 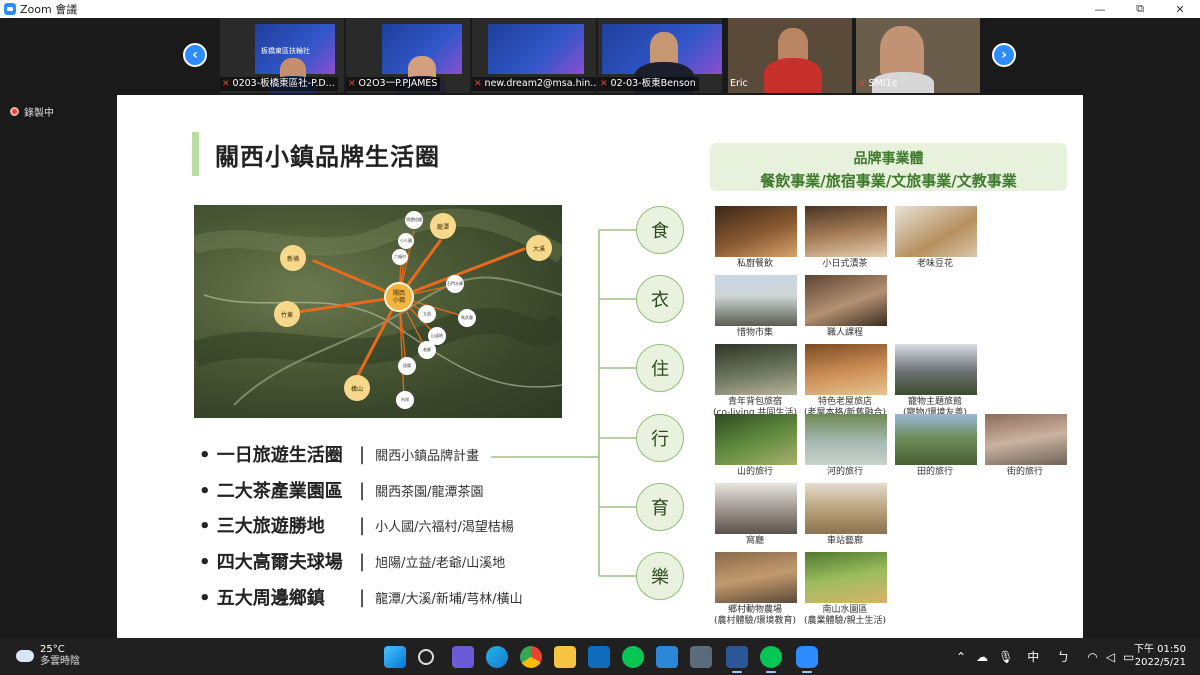 What do you see at coordinates (49, 9) in the screenshot?
I see `window-title: Zoom 會議` at bounding box center [49, 9].